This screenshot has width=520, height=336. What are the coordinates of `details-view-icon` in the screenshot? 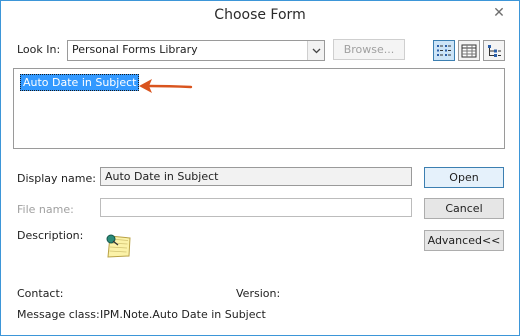 It's located at (469, 50).